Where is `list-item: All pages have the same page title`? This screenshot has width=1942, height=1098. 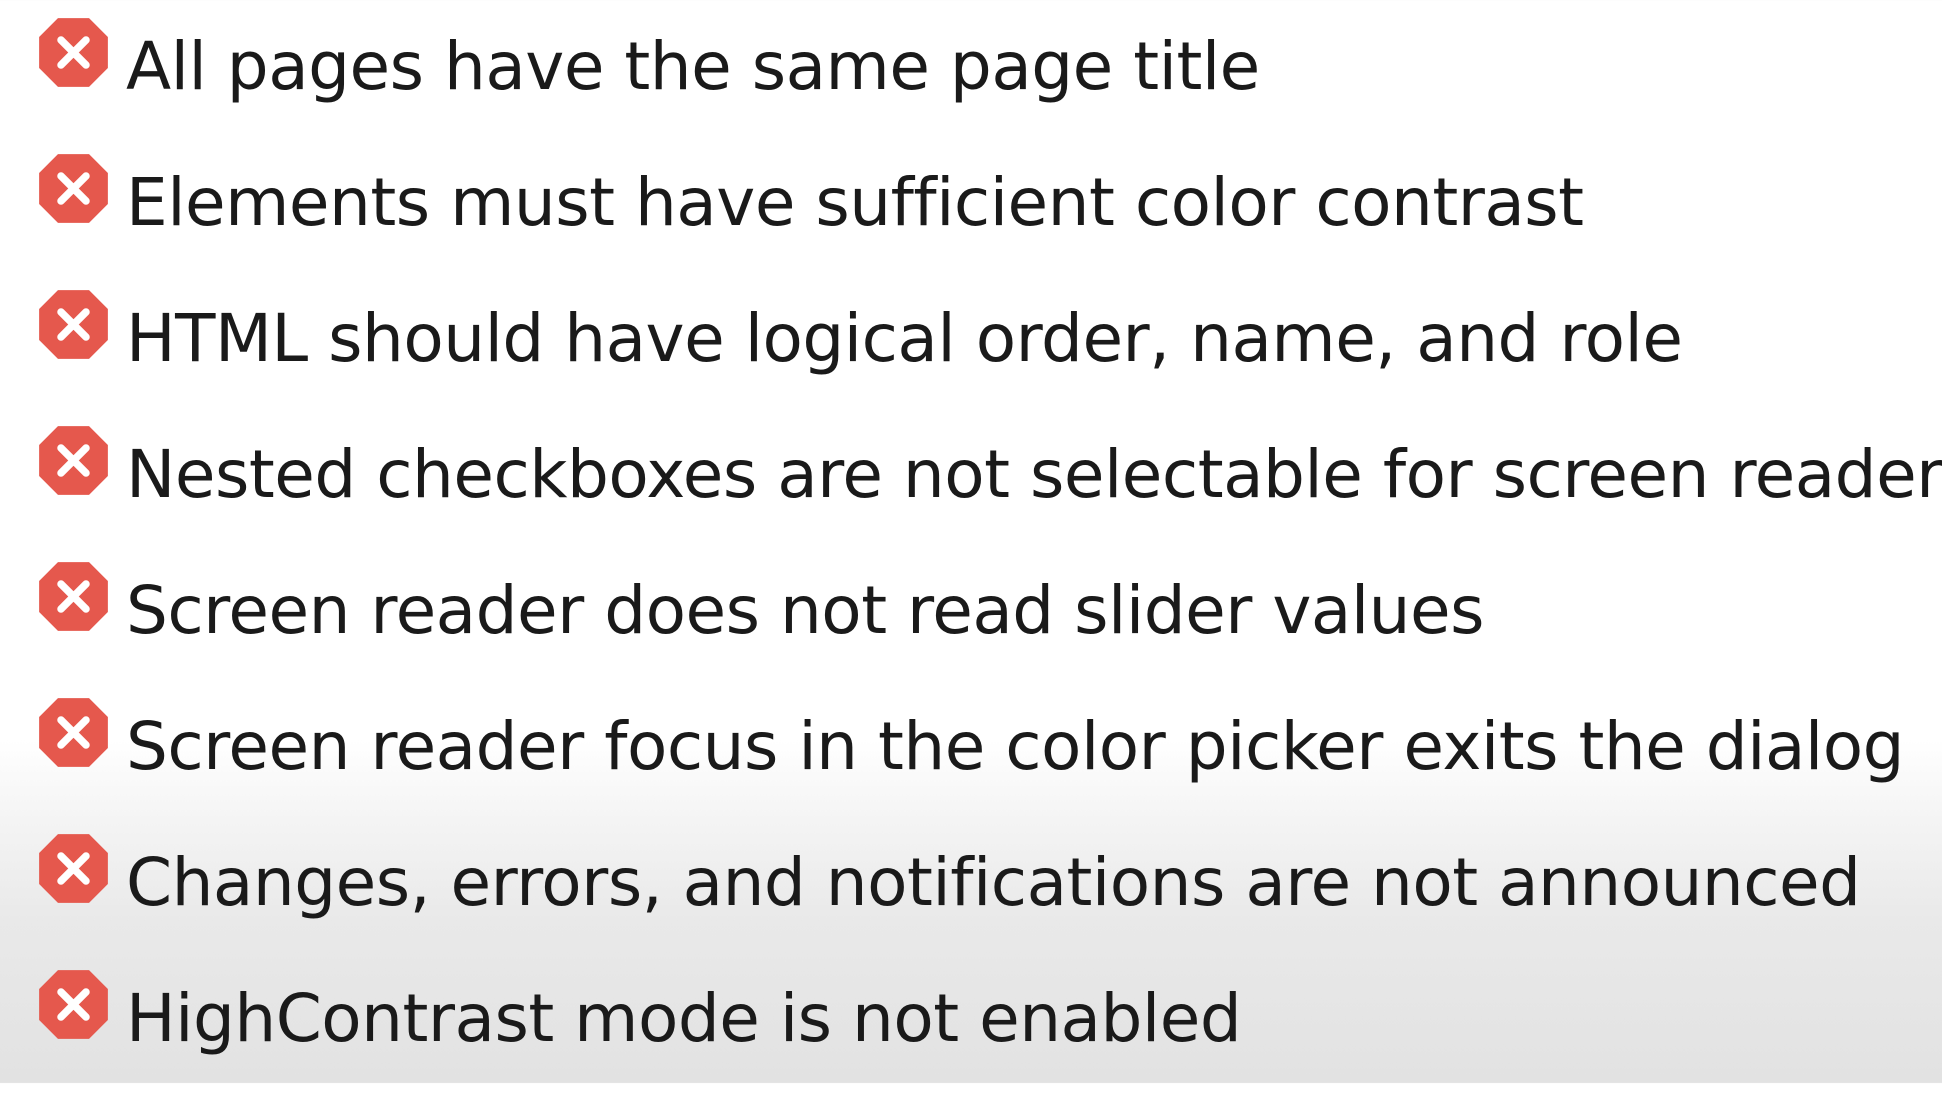
list-item: All pages have the same page title is located at coordinates (986, 78).